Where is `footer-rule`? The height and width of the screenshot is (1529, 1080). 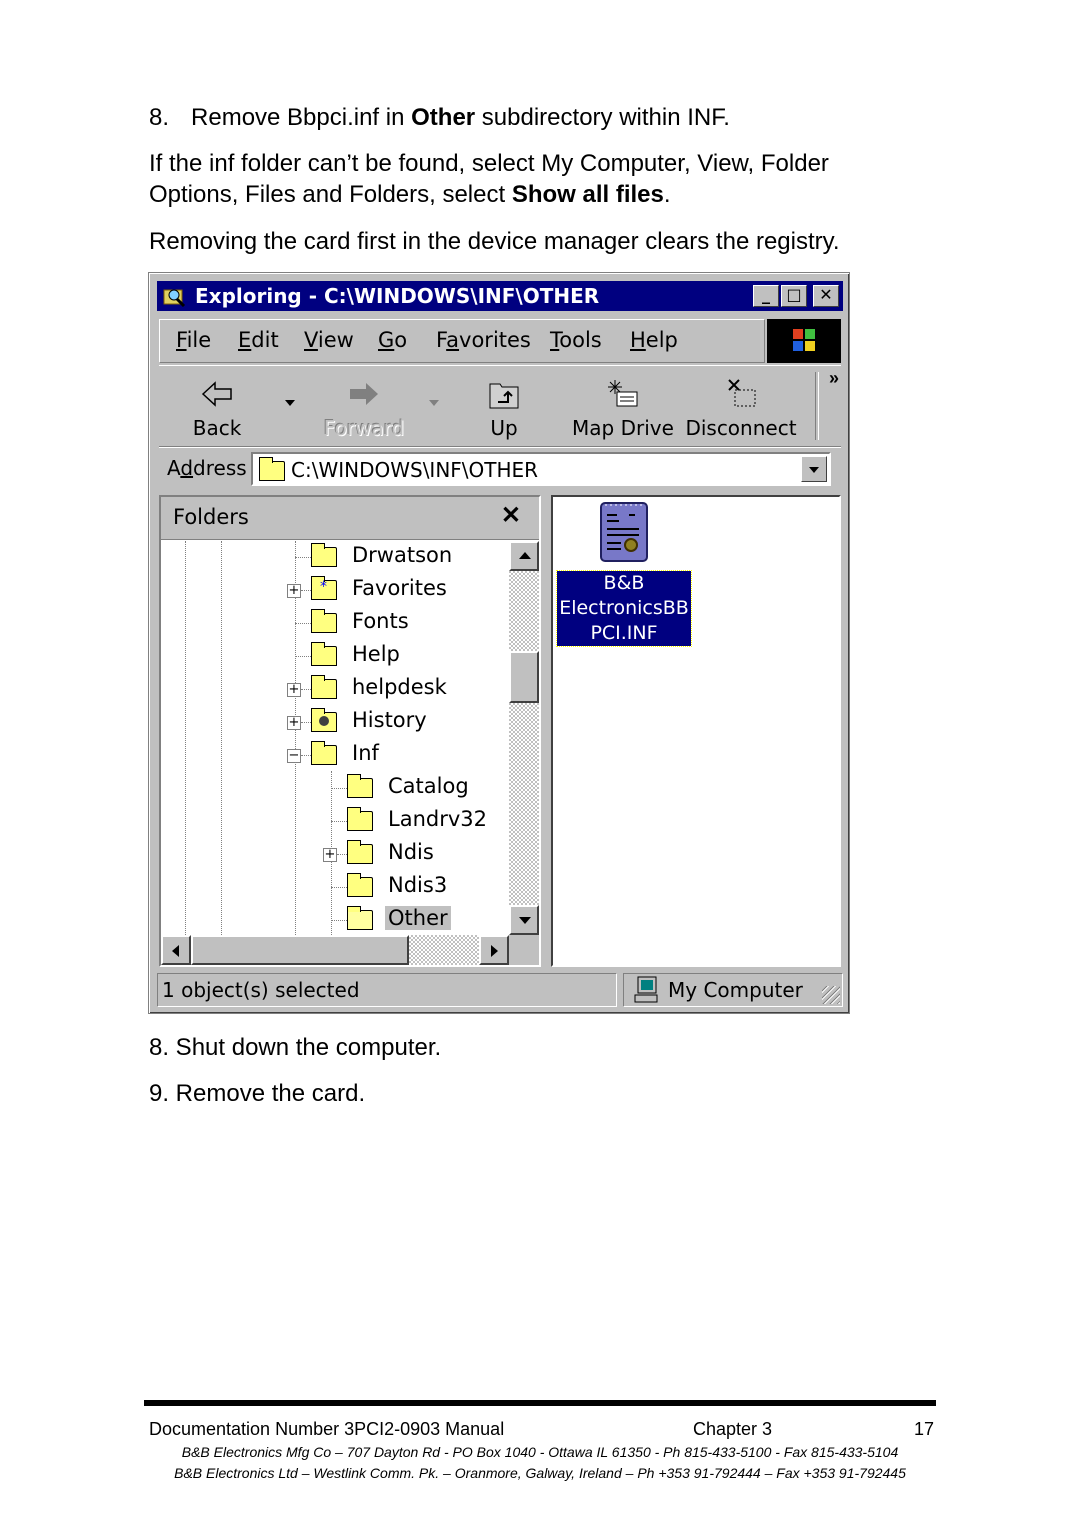 footer-rule is located at coordinates (540, 1403).